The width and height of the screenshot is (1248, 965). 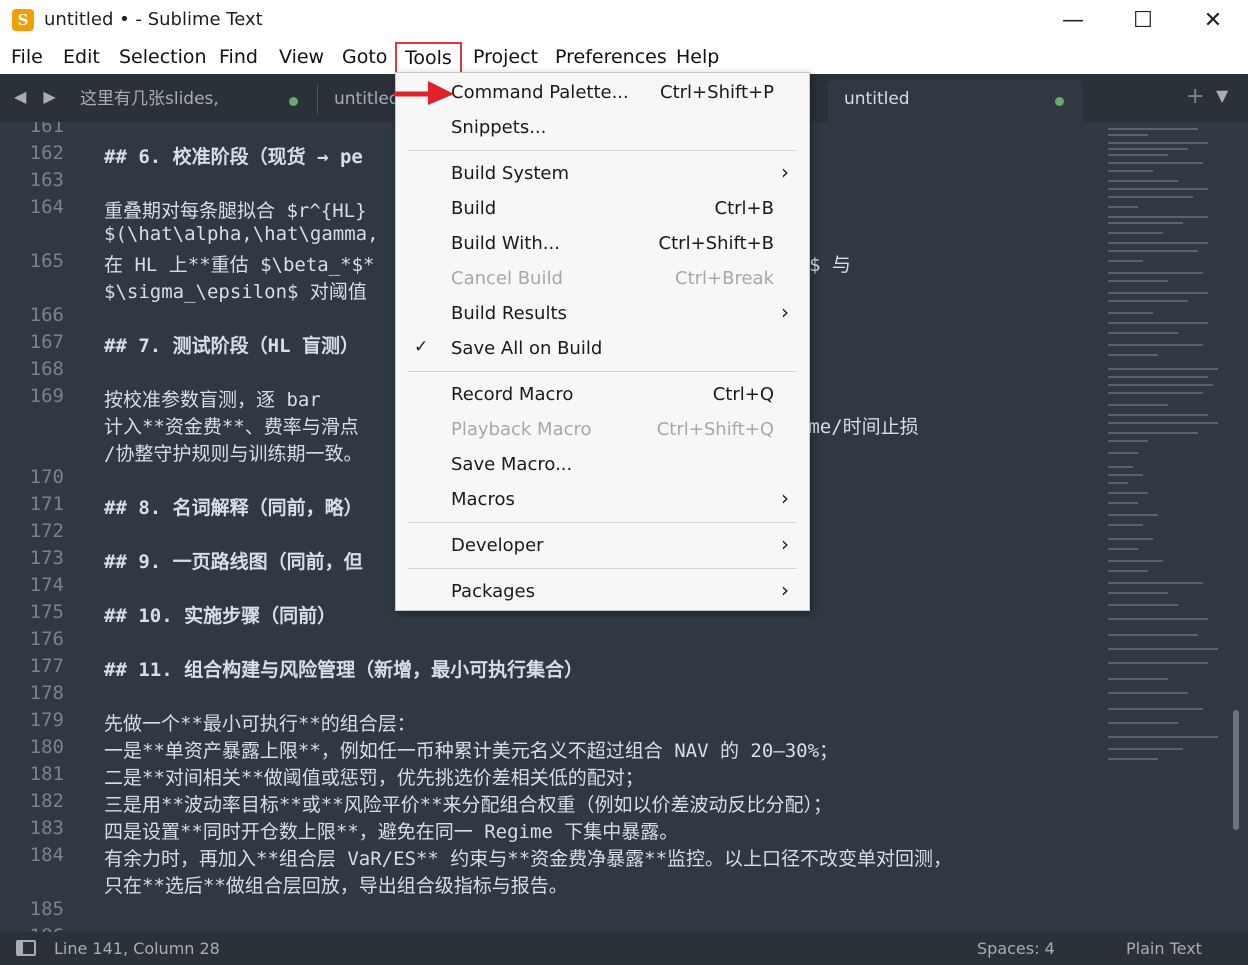 I want to click on menu-selection: Selection, so click(x=163, y=58).